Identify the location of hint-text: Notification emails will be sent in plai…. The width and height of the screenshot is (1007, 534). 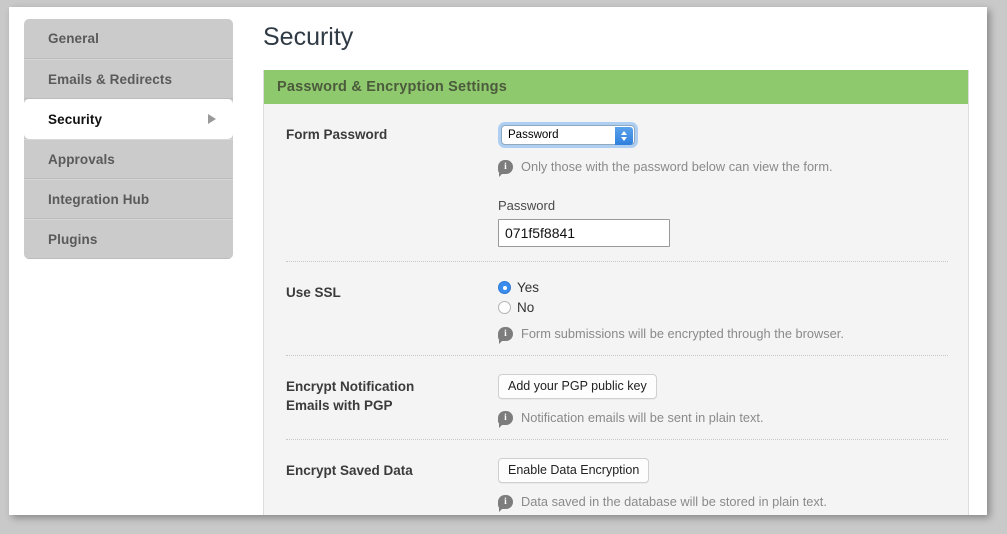
(642, 417).